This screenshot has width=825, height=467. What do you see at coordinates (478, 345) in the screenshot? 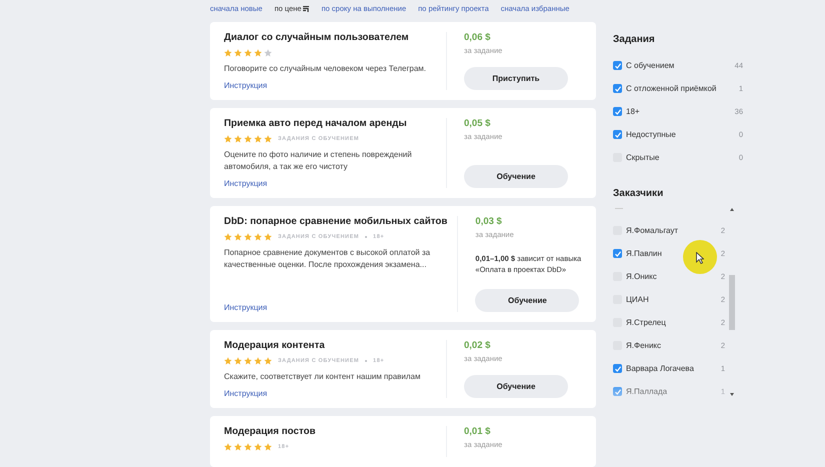
I see `task-price: 0,02 $` at bounding box center [478, 345].